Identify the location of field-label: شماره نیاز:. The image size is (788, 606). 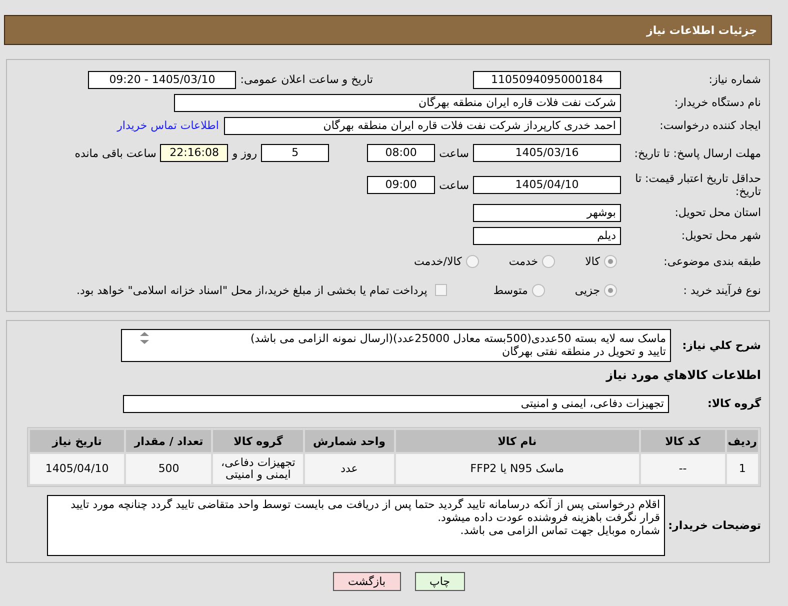
(734, 79).